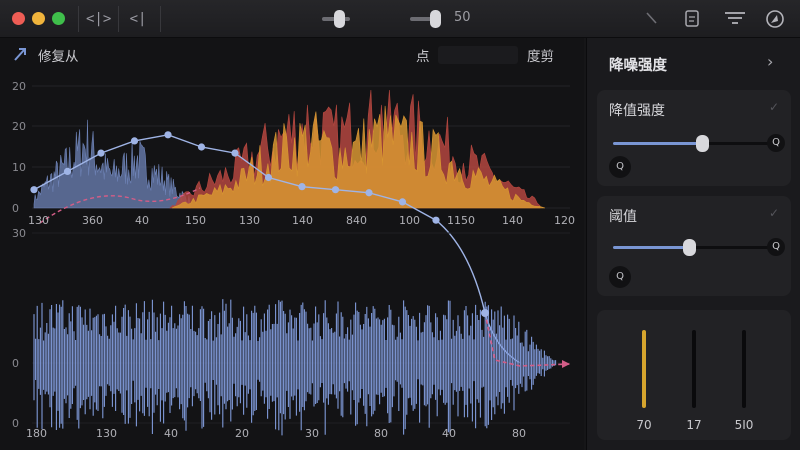  What do you see at coordinates (242, 433) in the screenshot?
I see `x-tick-label: 20` at bounding box center [242, 433].